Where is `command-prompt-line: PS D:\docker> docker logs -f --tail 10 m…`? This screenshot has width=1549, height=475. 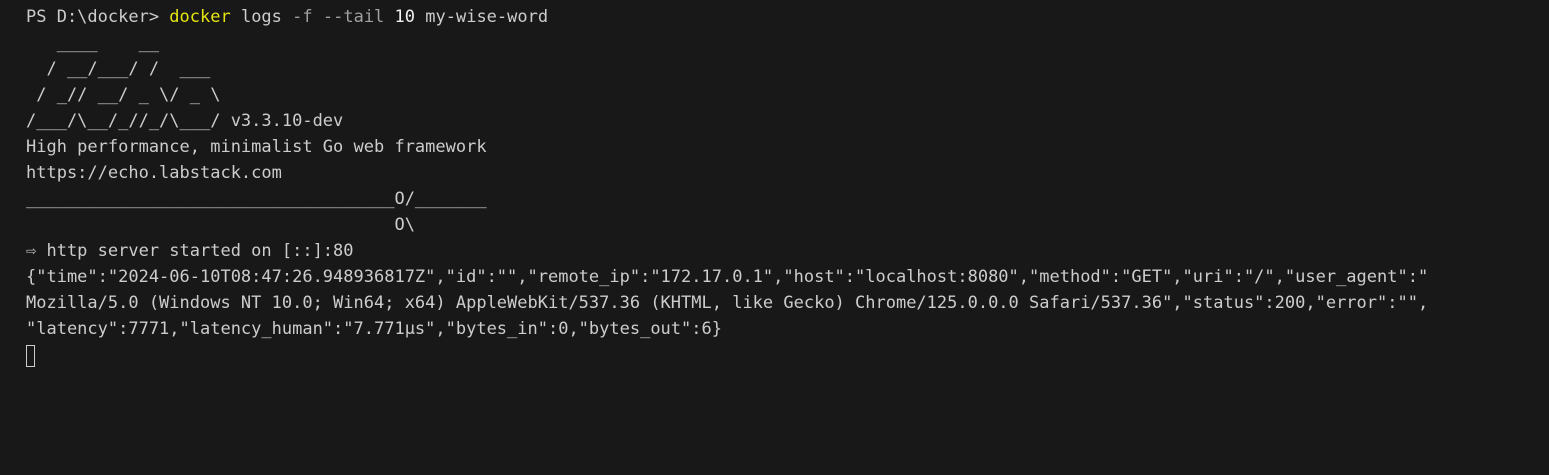 command-prompt-line: PS D:\docker> docker logs -f --tail 10 m… is located at coordinates (787, 17).